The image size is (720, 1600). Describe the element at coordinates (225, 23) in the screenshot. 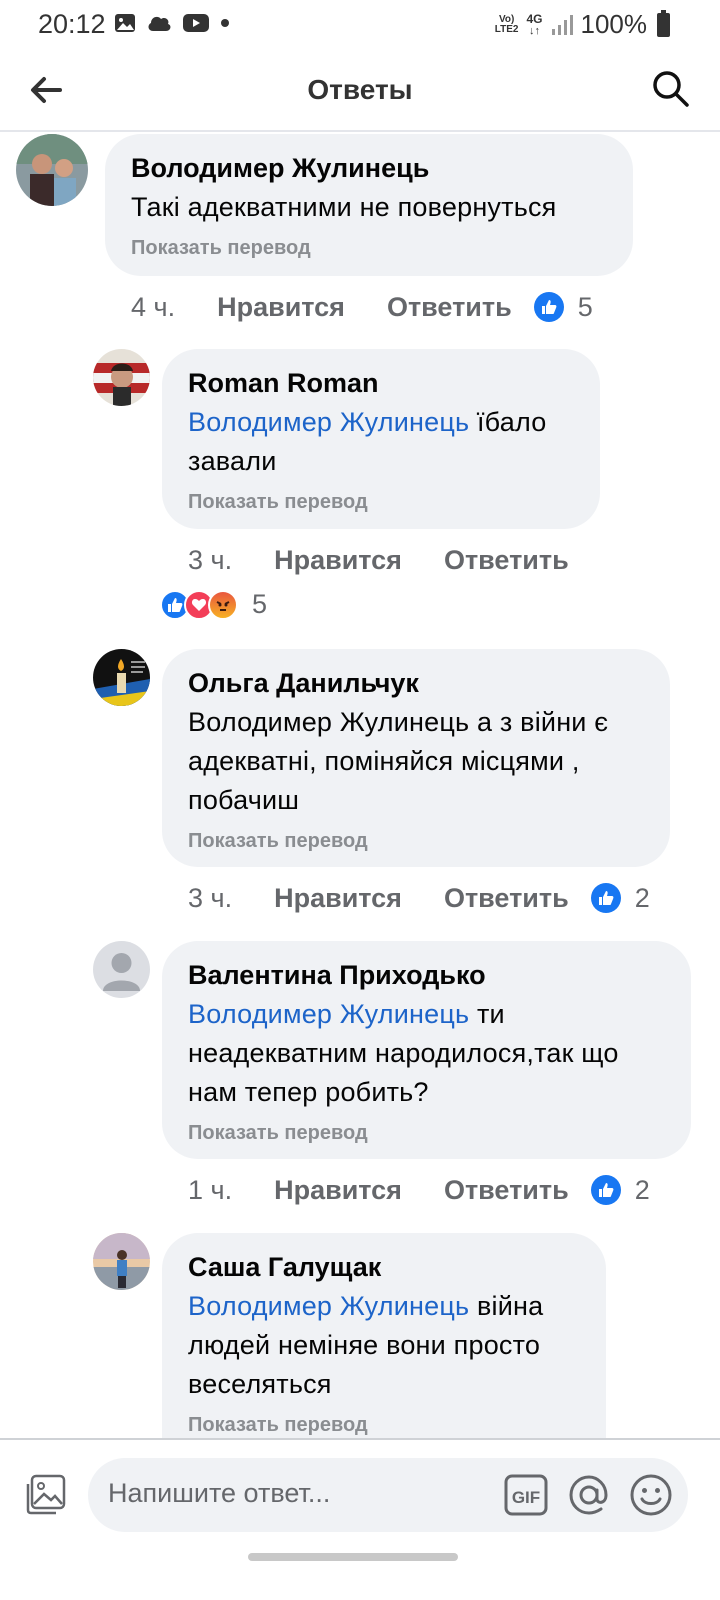

I see `dot-icon` at that location.